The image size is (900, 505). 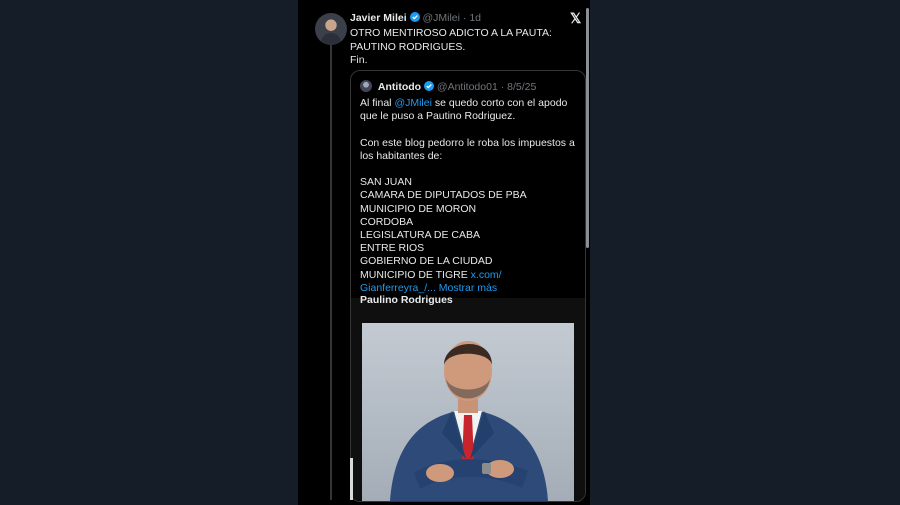 I want to click on portrait-illustration, so click(x=468, y=412).